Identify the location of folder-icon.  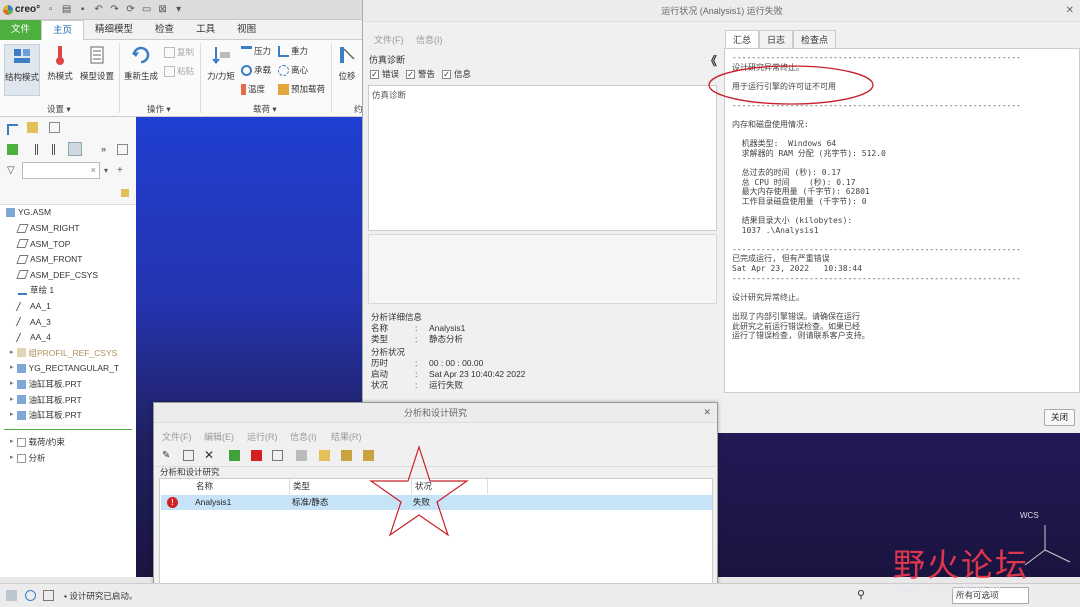
(32, 127).